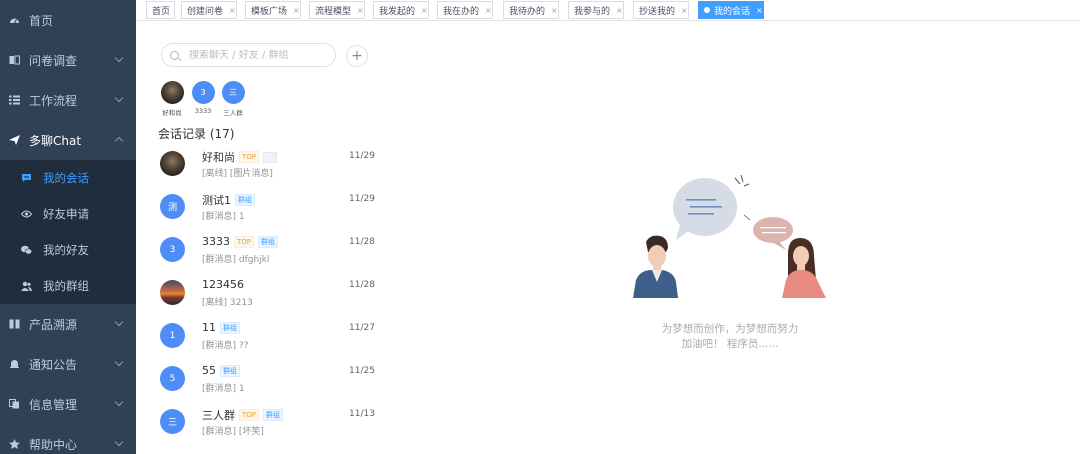 This screenshot has width=1080, height=454. I want to click on book-icon, so click(14, 324).